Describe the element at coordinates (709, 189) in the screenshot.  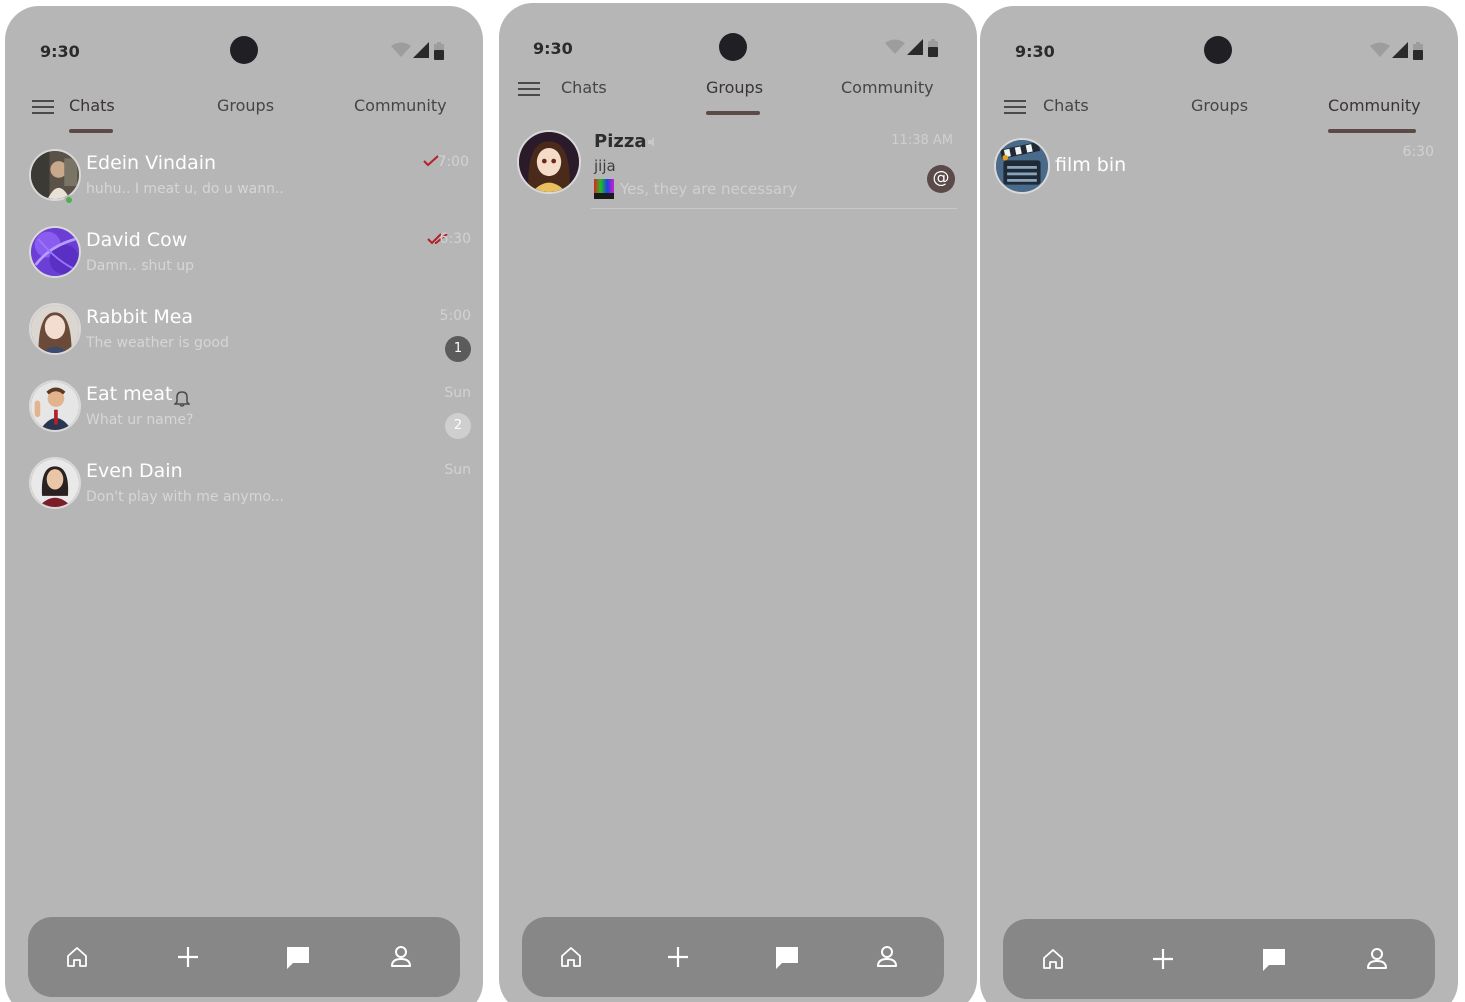
I see `group-preview: Yes, they are necessary` at that location.